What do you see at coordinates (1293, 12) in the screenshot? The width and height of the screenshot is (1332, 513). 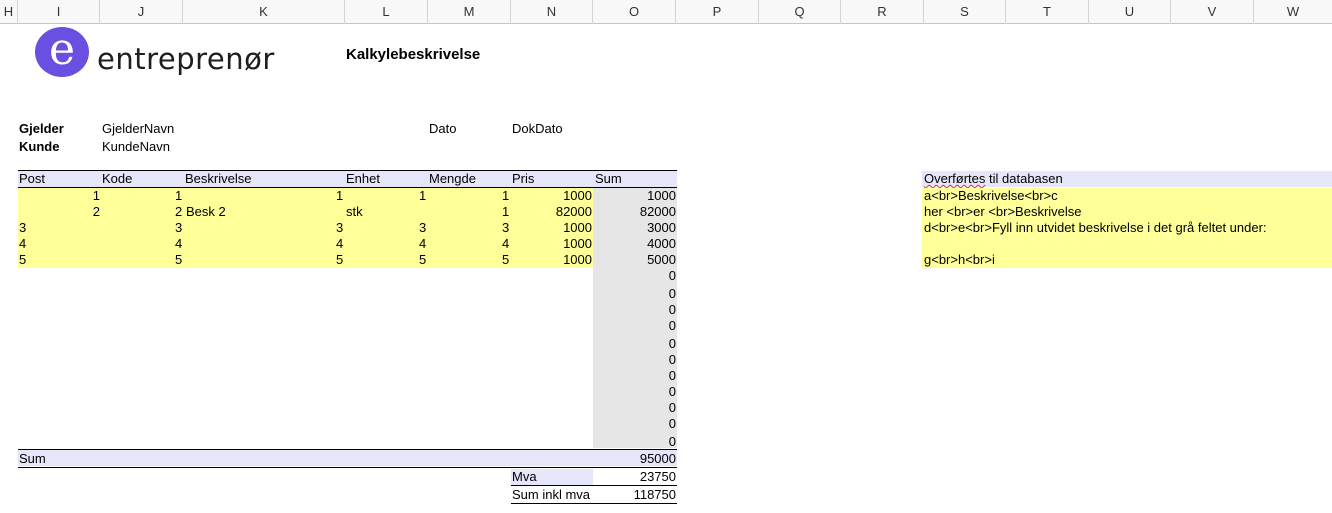 I see `column-header-w: W` at bounding box center [1293, 12].